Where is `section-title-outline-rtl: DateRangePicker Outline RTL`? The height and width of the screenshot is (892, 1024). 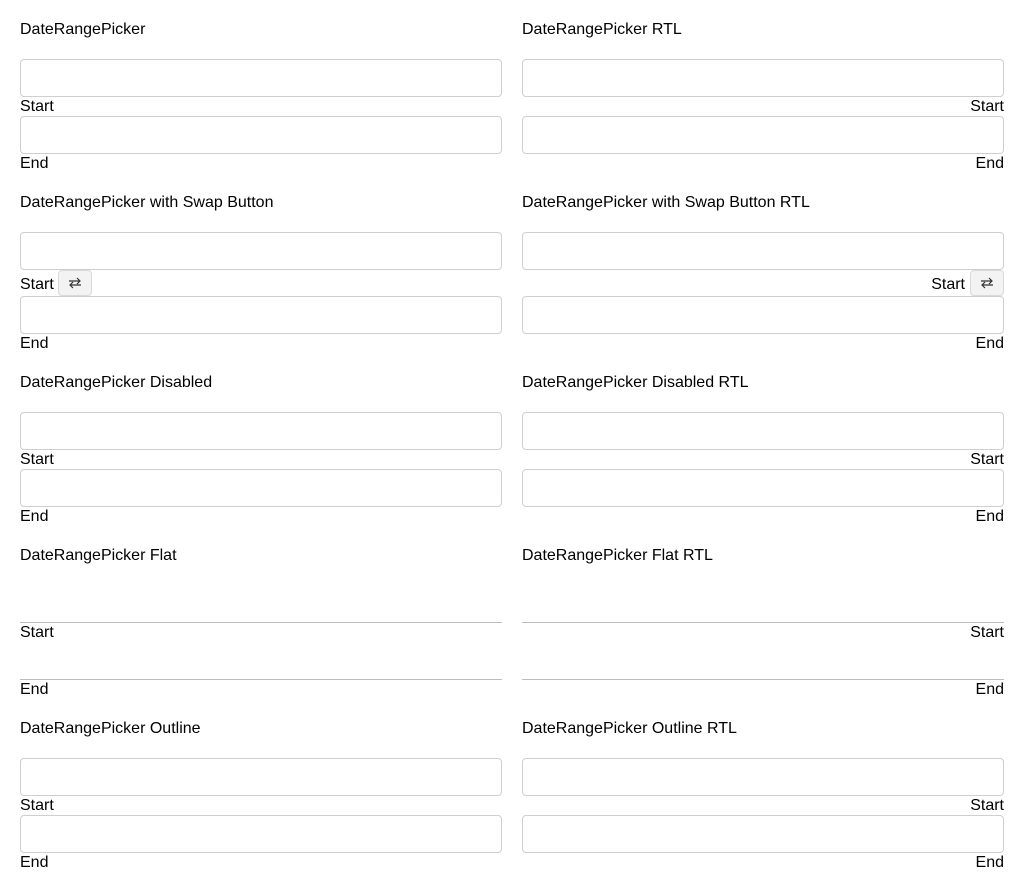 section-title-outline-rtl: DateRangePicker Outline RTL is located at coordinates (629, 728).